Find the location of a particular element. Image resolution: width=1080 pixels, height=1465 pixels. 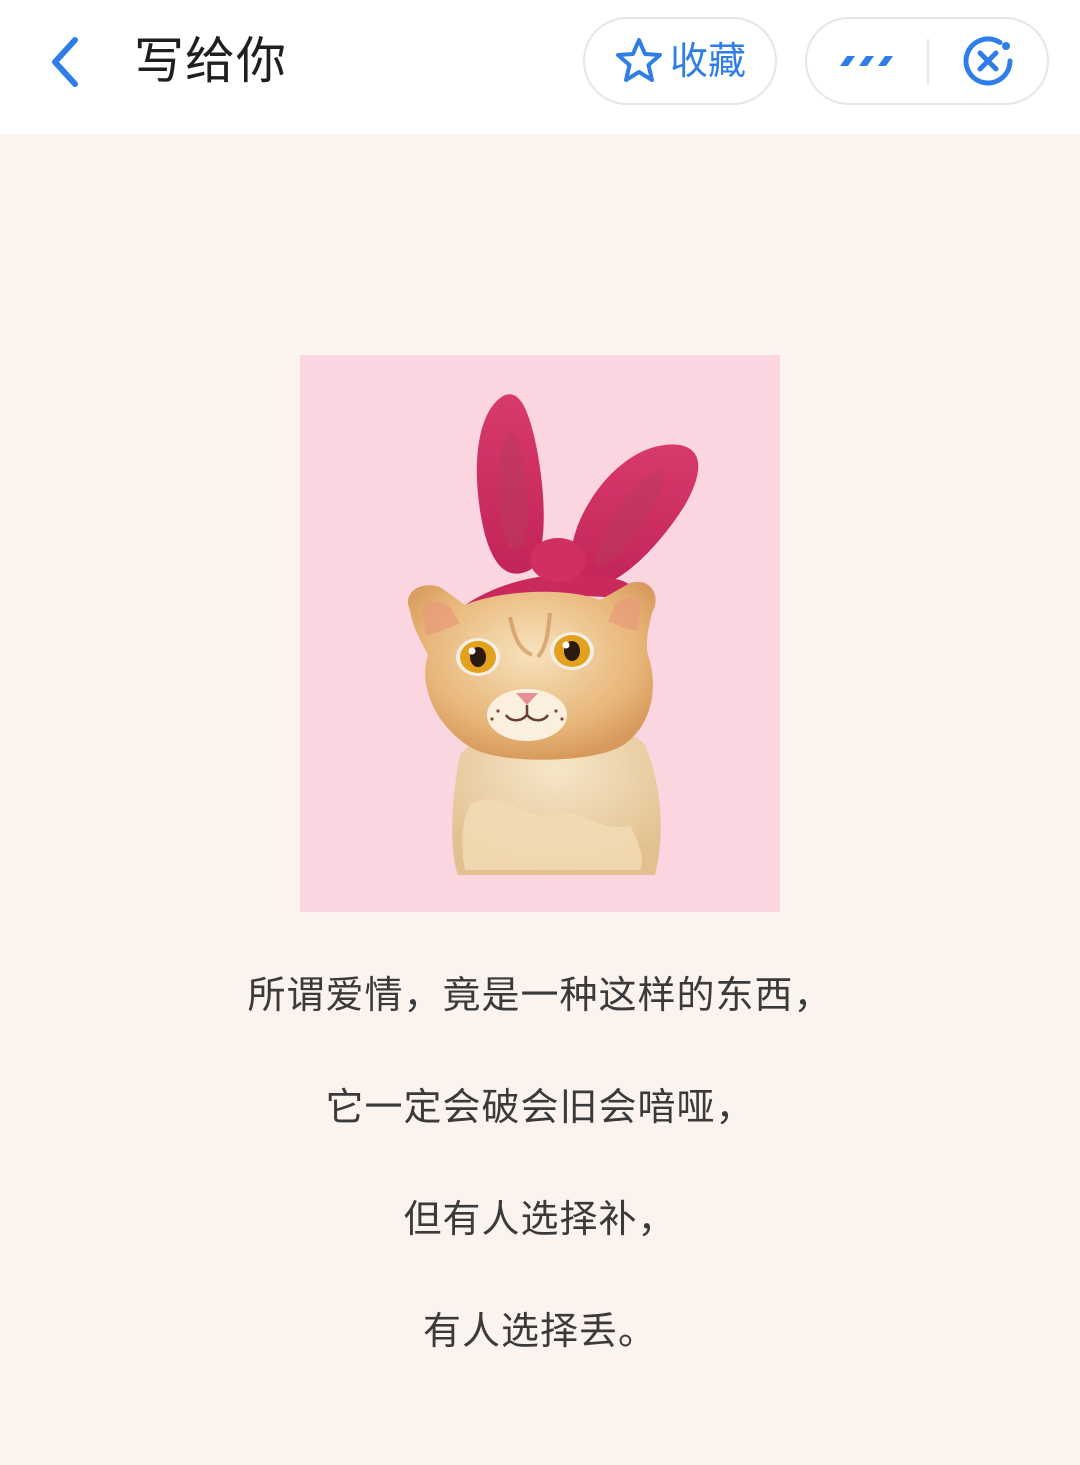

cat-bunny-ears-illustration is located at coordinates (553, 634).